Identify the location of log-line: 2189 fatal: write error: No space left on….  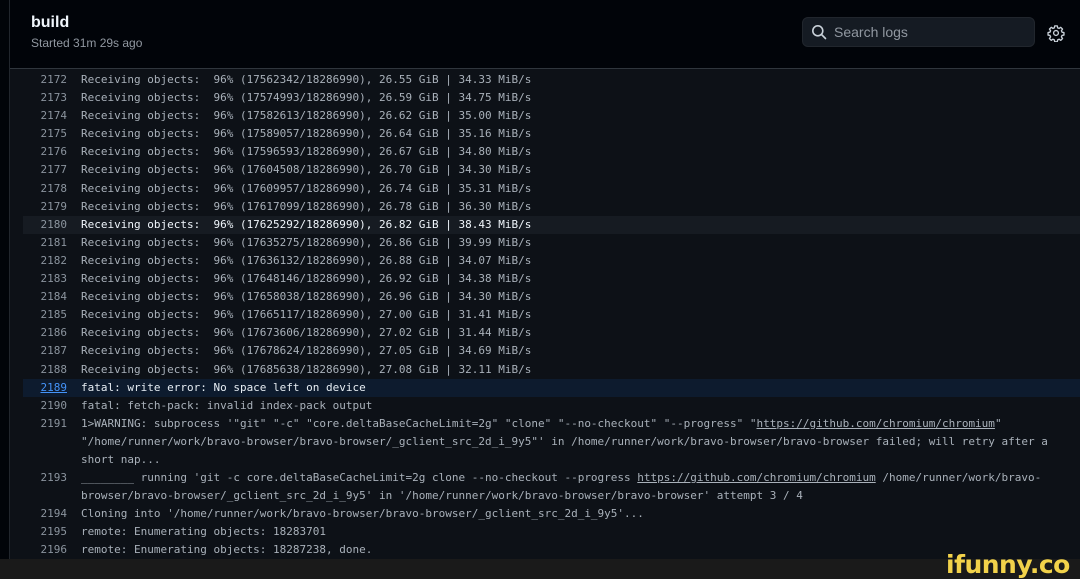
(551, 387).